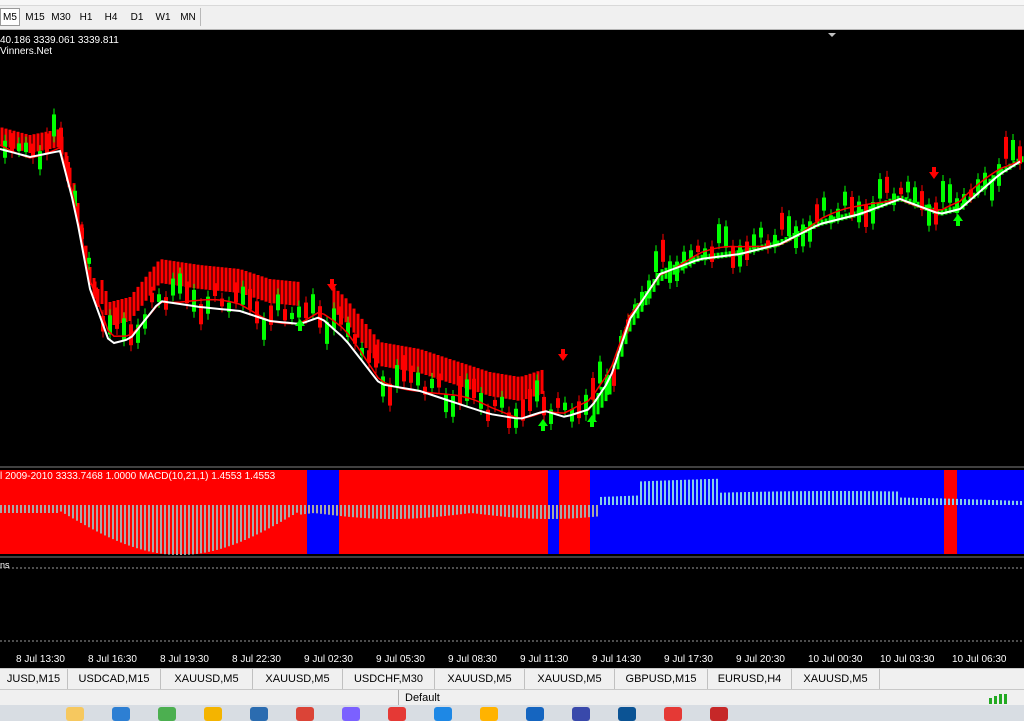 Image resolution: width=1024 pixels, height=721 pixels. Describe the element at coordinates (979, 659) in the screenshot. I see `time-axis-label: 10 Jul 06:30` at that location.